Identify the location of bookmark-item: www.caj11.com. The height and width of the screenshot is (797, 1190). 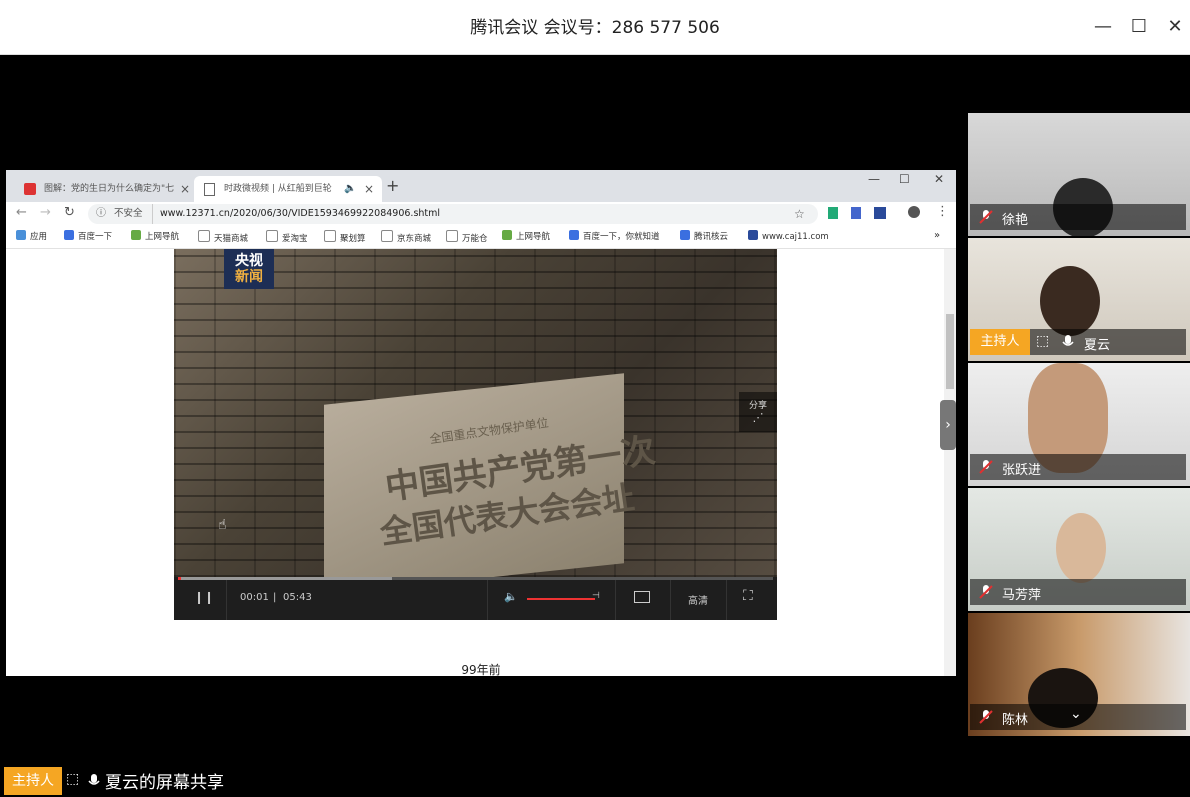
(788, 236).